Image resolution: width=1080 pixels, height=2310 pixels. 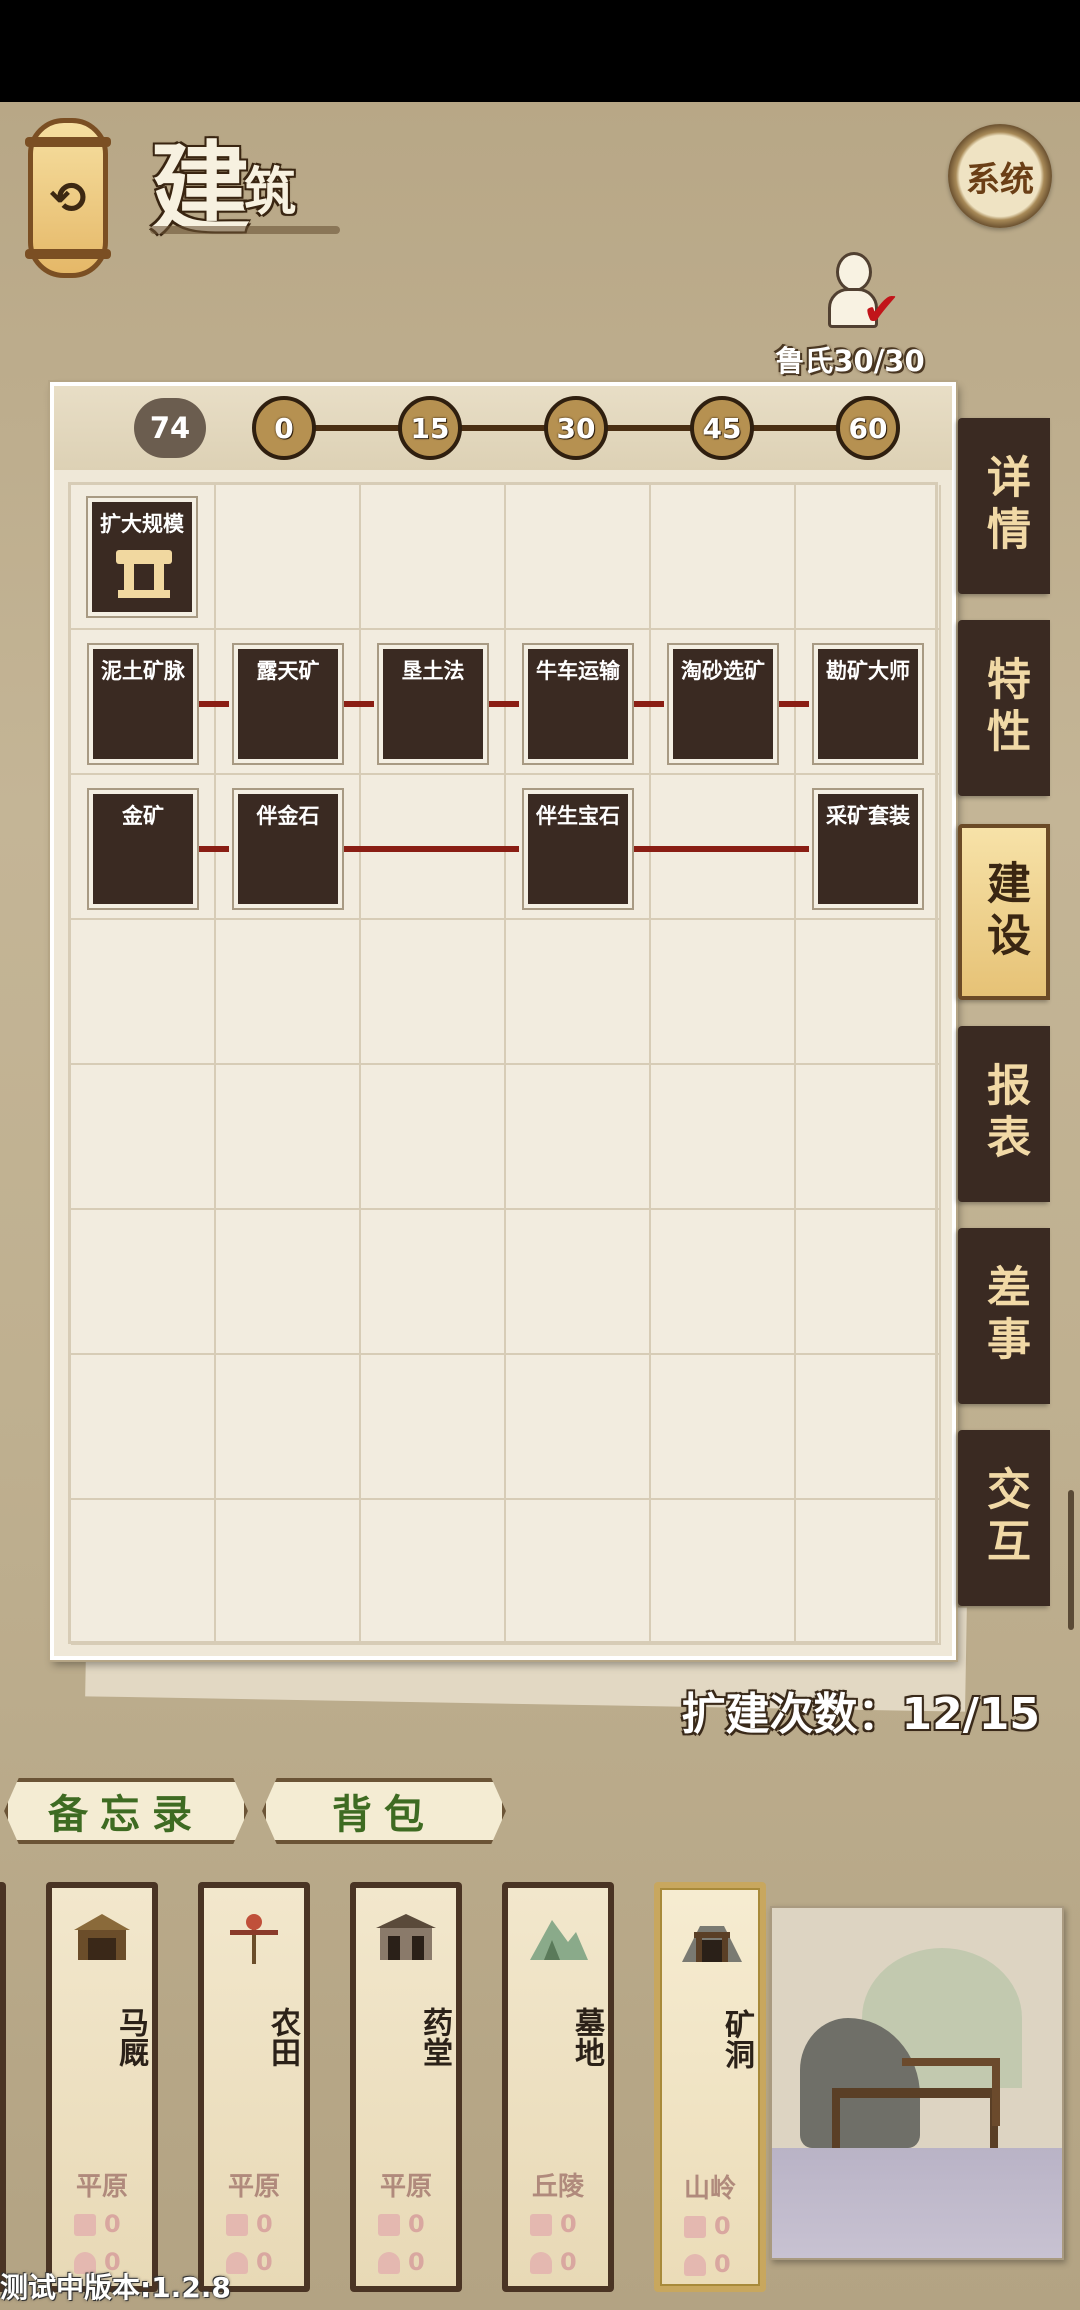 I want to click on building-name: 农田, so click(x=282, y=2037).